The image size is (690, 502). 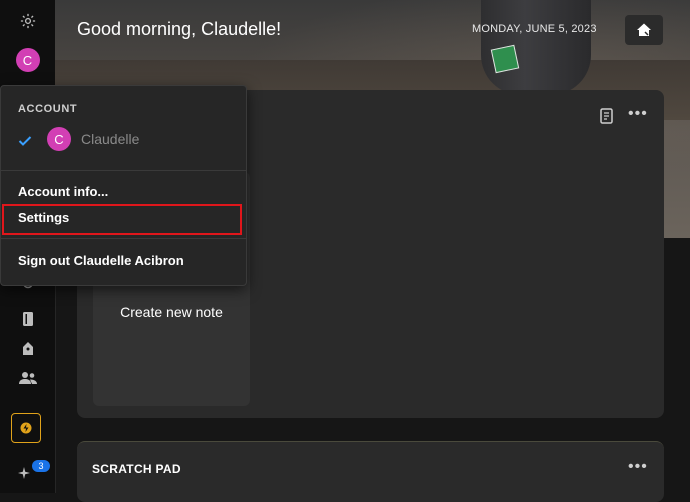 I want to click on sign-out-item: Sign out Claudelle Acibron, so click(x=101, y=260).